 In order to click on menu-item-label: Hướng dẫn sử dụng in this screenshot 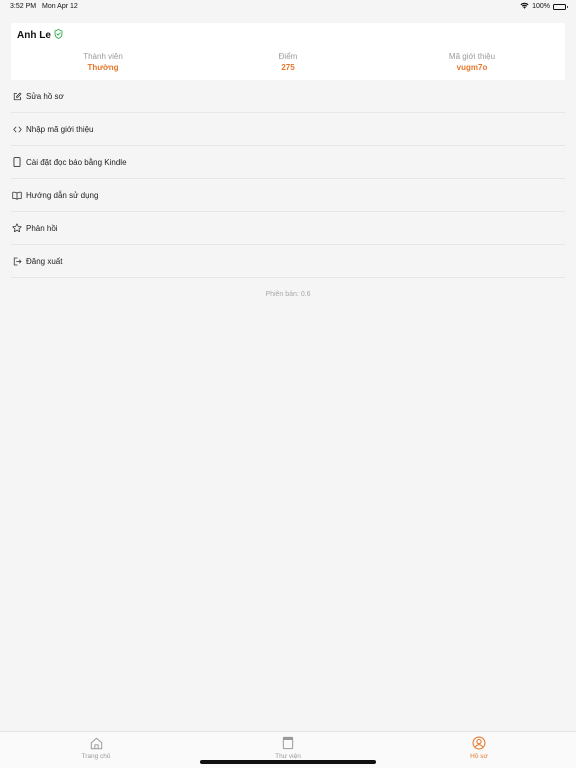, I will do `click(62, 195)`.